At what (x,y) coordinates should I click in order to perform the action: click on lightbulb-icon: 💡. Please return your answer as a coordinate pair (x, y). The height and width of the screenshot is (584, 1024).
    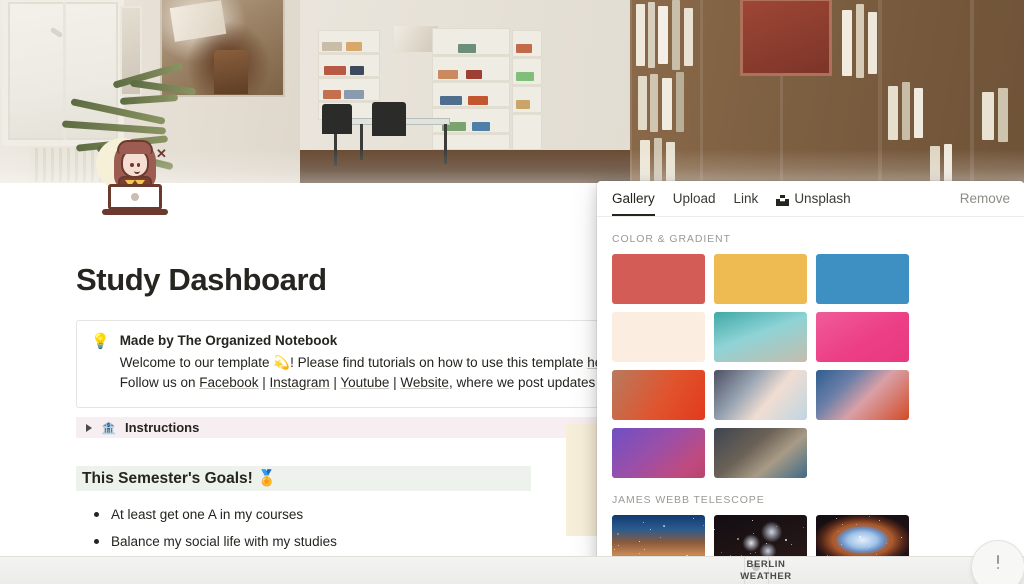
    Looking at the image, I should click on (100, 341).